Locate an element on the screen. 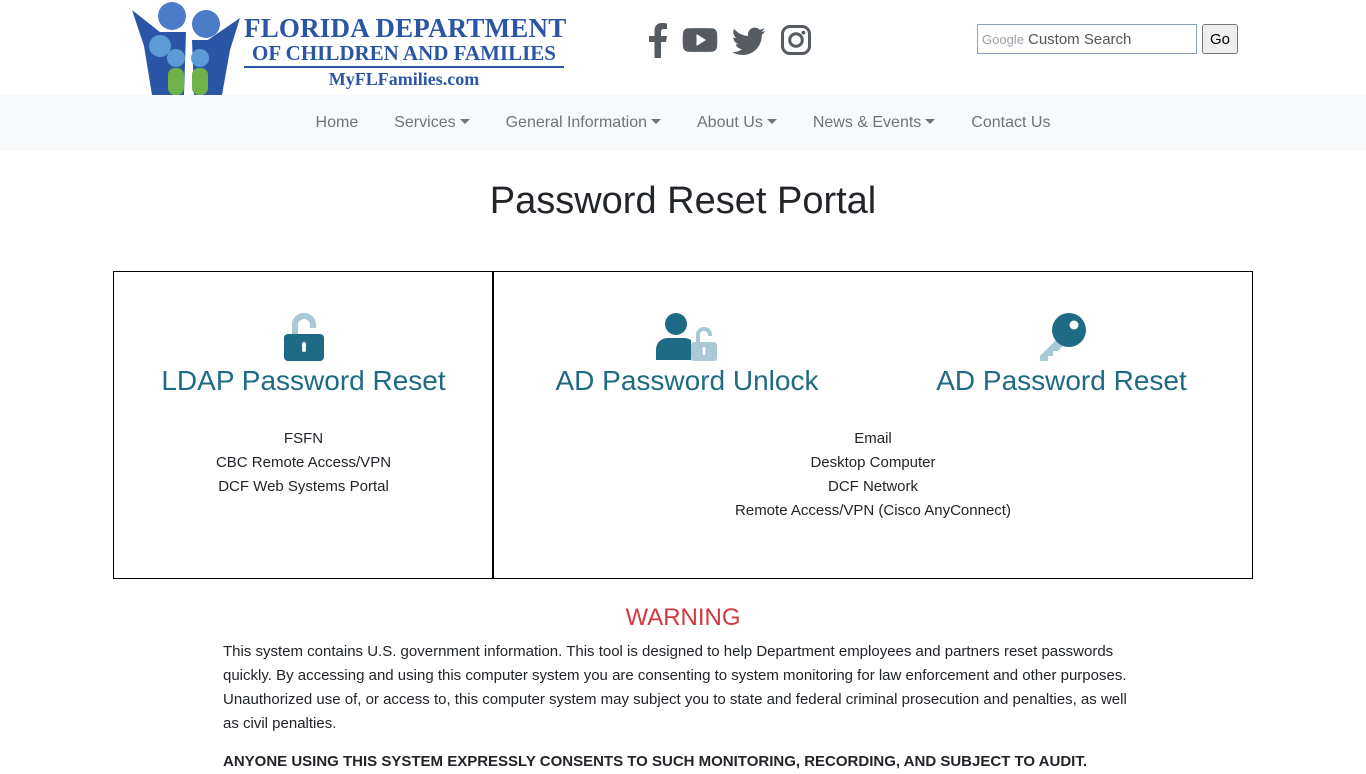 The image size is (1366, 774). nav-contact-us-label: Contact Us is located at coordinates (1011, 122).